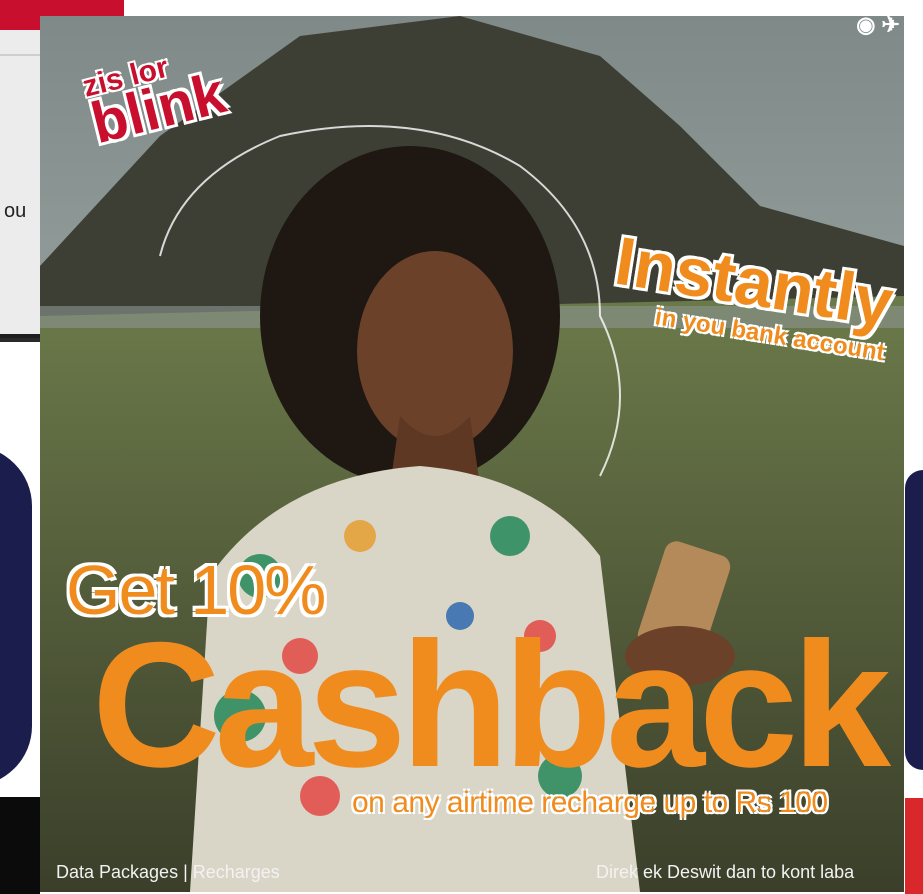  What do you see at coordinates (914, 846) in the screenshot?
I see `right-red-panel` at bounding box center [914, 846].